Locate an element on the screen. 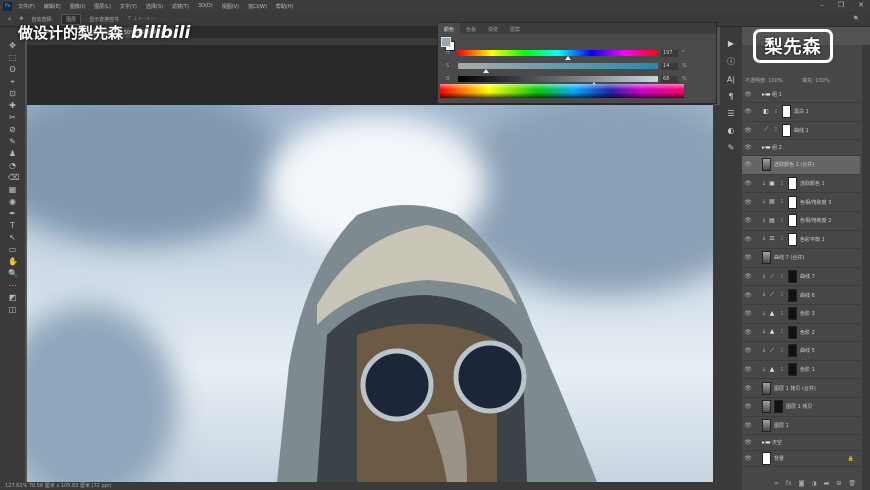 The image size is (870, 490). properties-icon: ◐ is located at coordinates (731, 130).